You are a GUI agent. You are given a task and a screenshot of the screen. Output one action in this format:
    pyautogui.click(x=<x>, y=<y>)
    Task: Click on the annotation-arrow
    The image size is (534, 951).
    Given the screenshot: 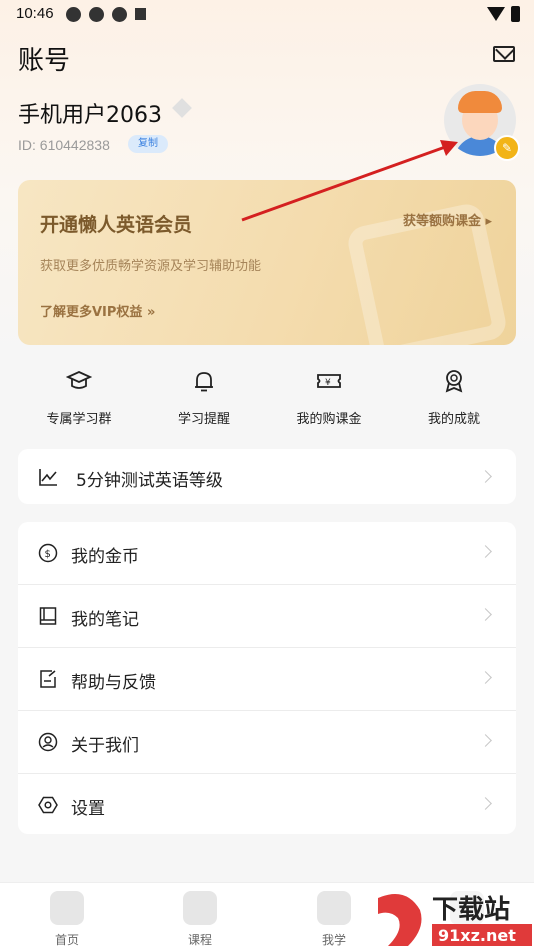 What is the action you would take?
    pyautogui.click(x=349, y=181)
    